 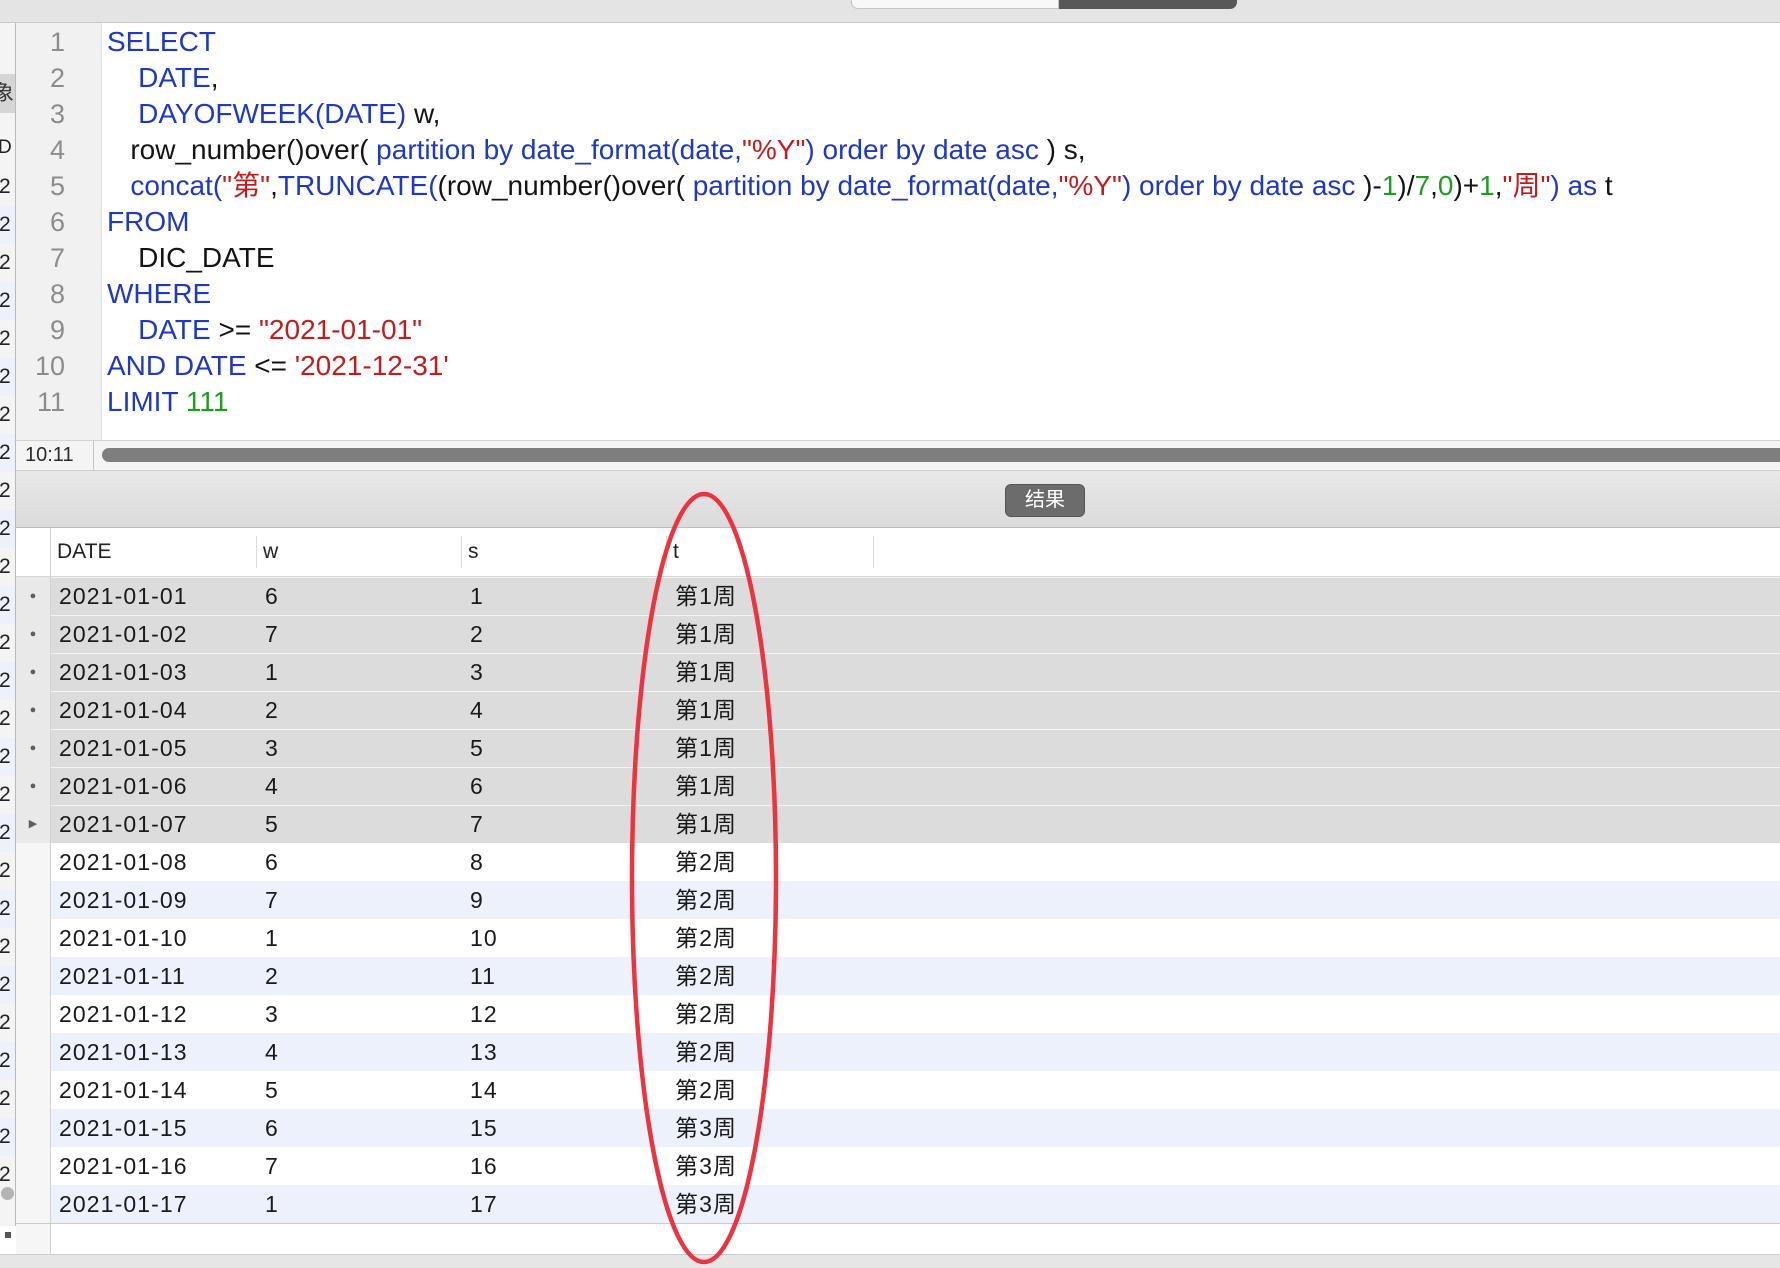 I want to click on cell-s: 2, so click(x=477, y=634).